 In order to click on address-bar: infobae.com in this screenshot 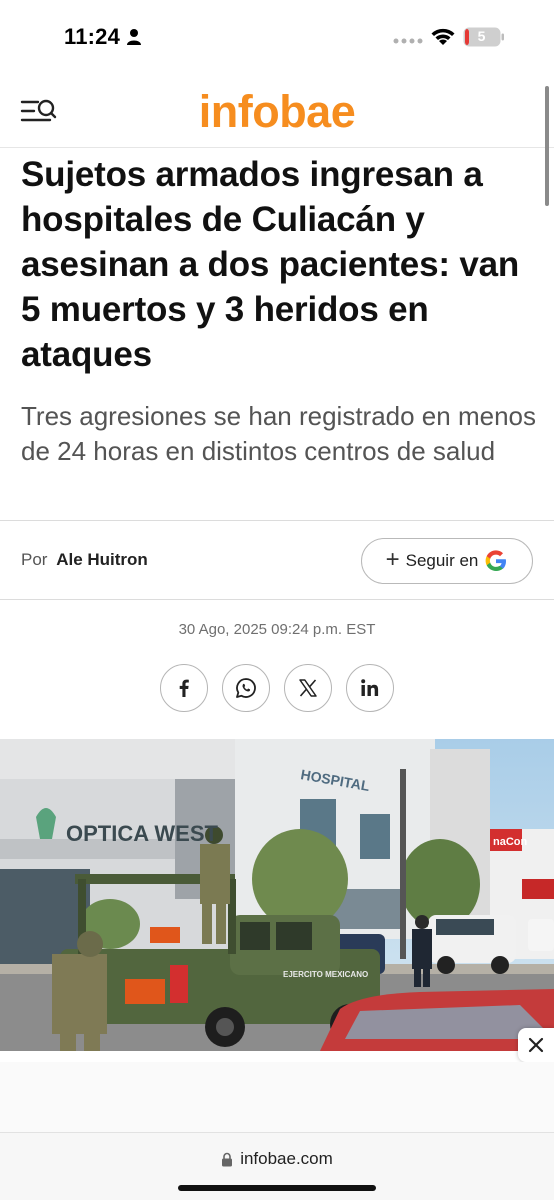, I will do `click(277, 1159)`.